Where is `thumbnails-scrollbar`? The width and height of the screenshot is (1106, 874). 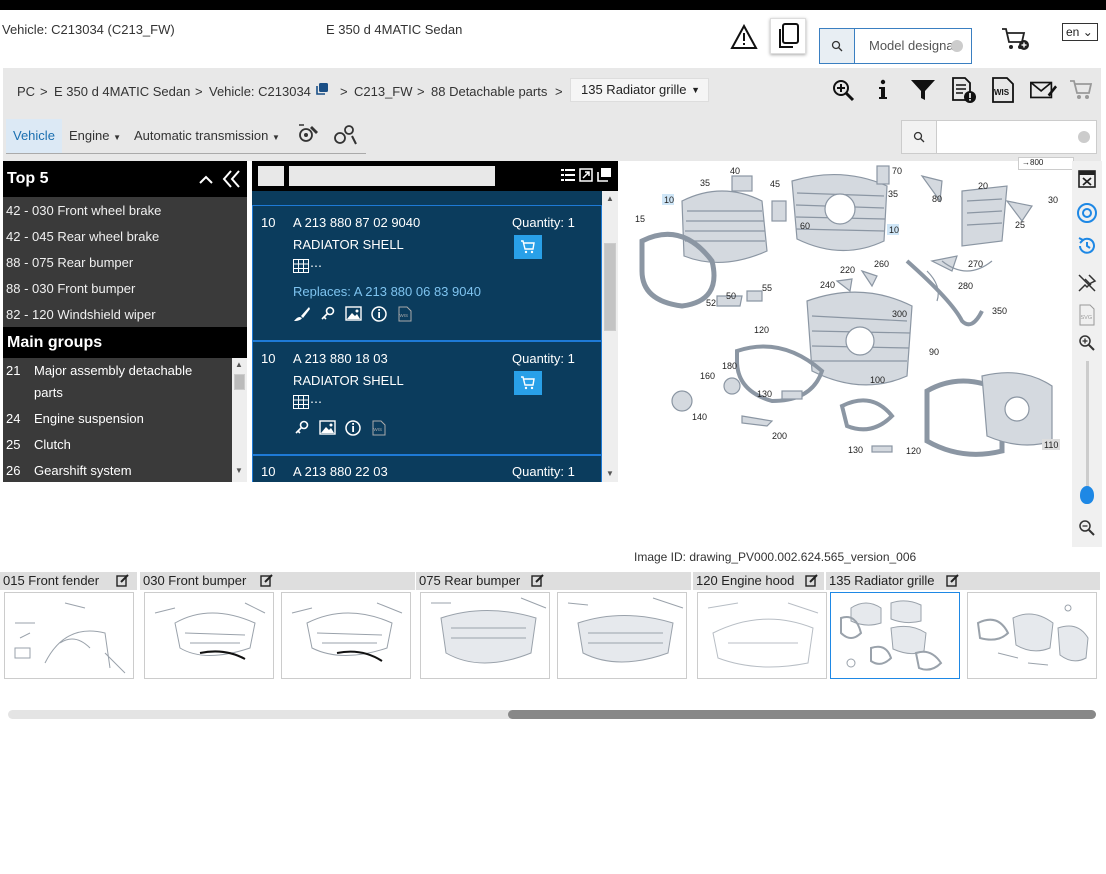 thumbnails-scrollbar is located at coordinates (552, 714).